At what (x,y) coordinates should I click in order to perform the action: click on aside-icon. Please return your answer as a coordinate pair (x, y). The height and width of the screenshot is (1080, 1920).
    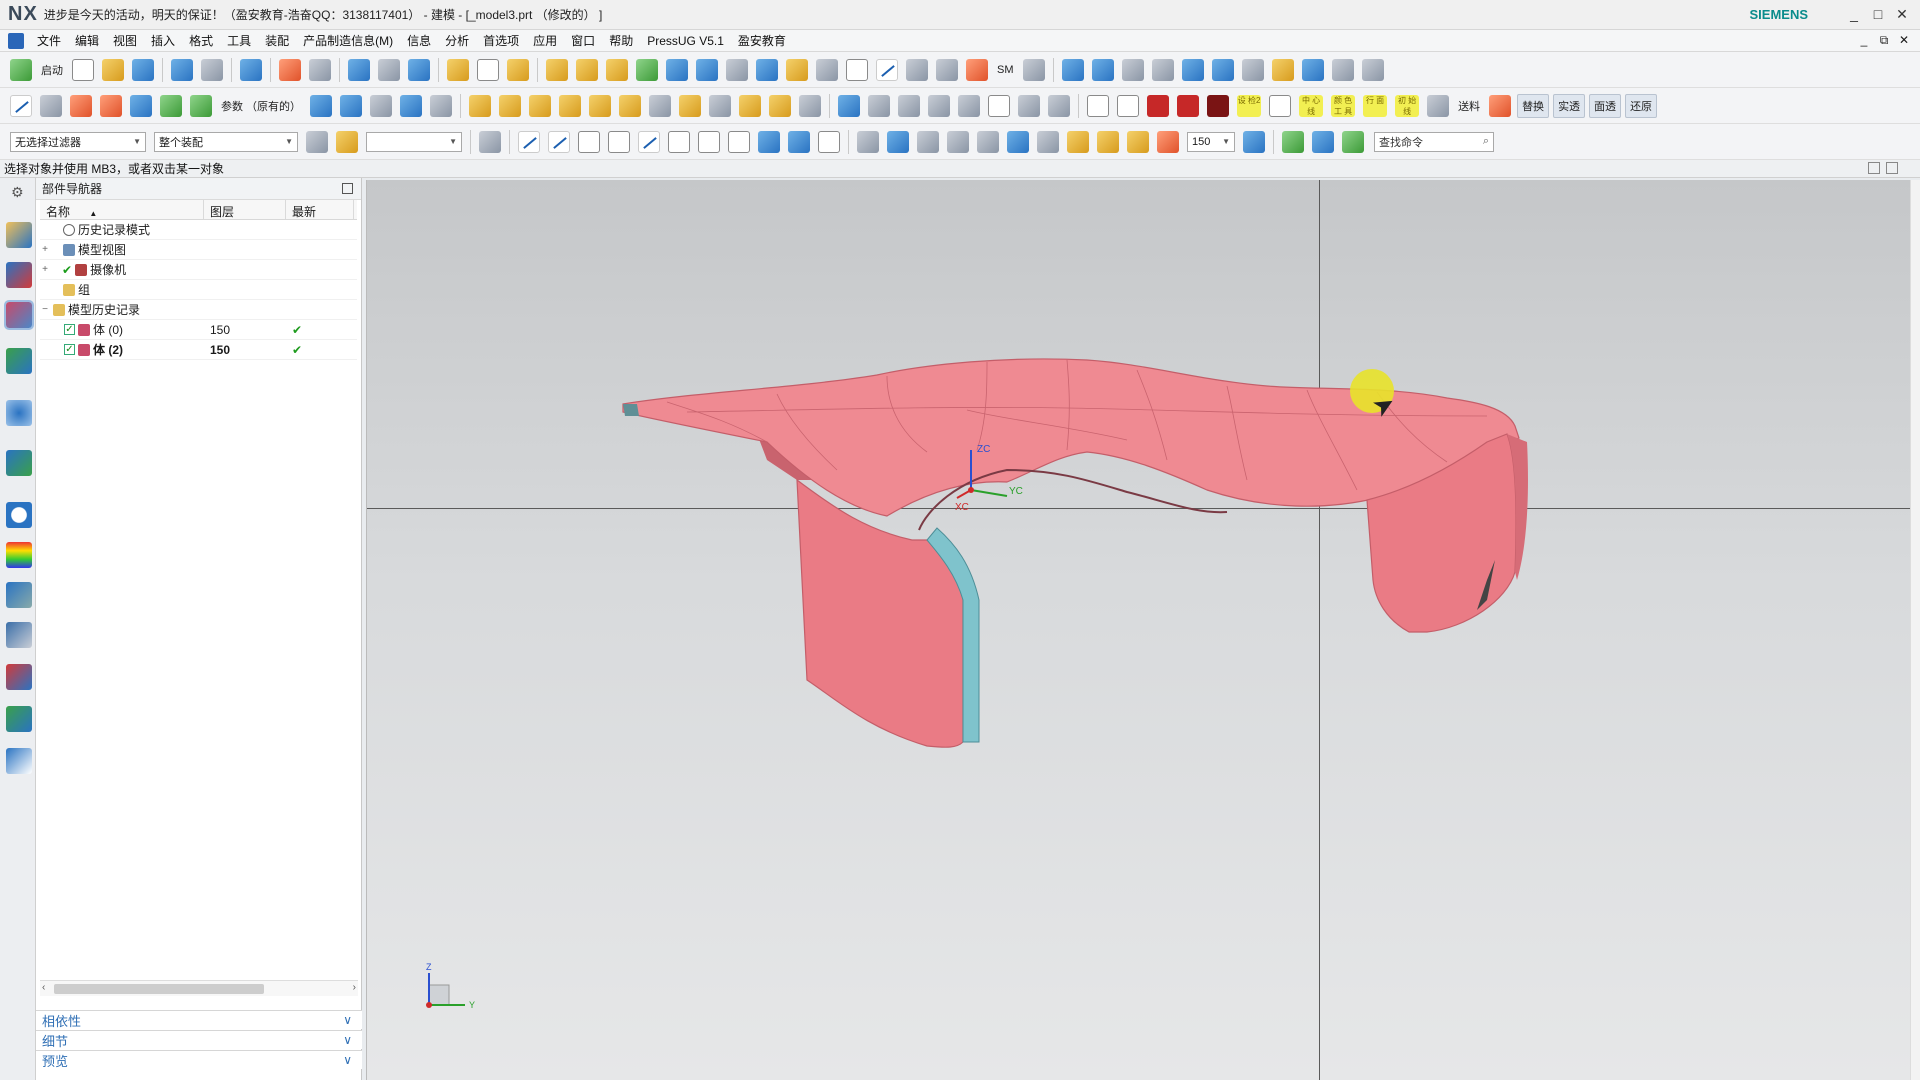
    Looking at the image, I should click on (1280, 105).